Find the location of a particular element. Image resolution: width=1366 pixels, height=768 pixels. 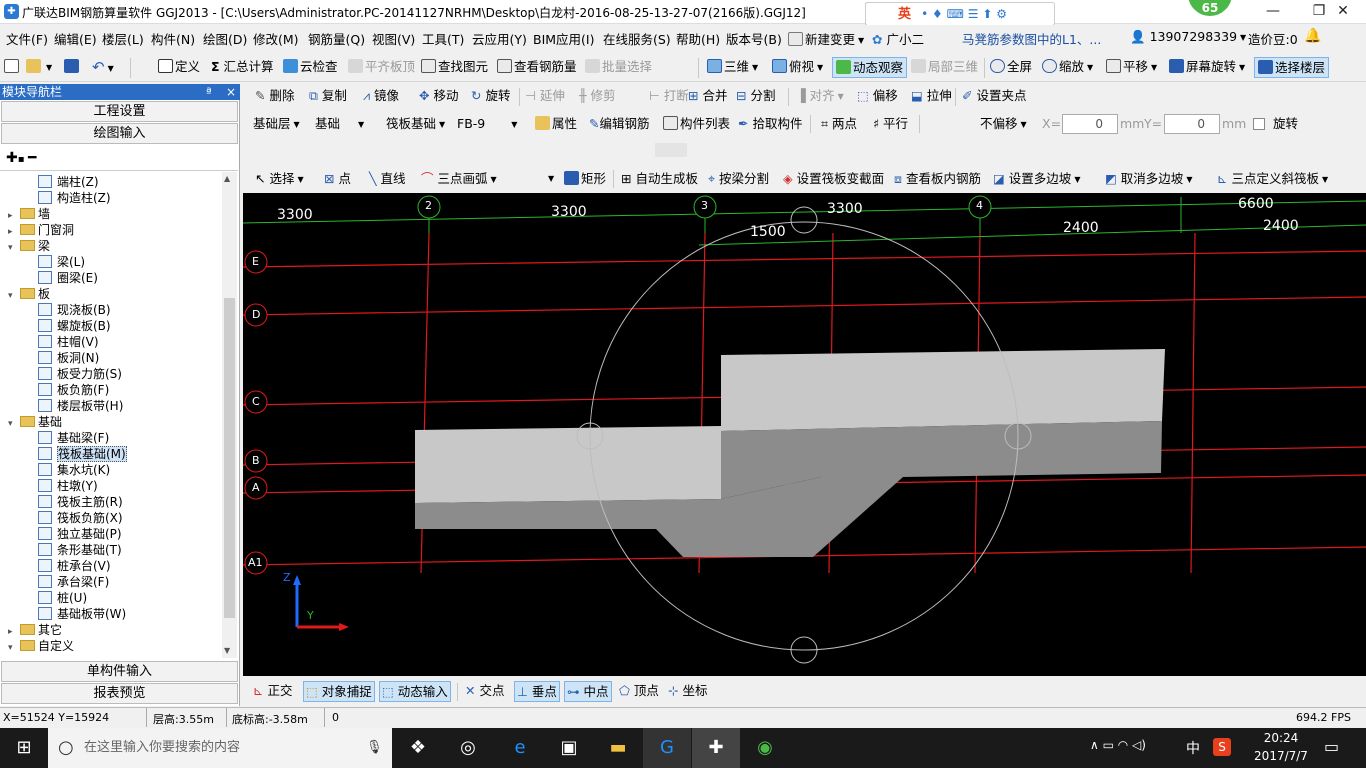

edit-rebar-button: ✎编辑钢筋 is located at coordinates (619, 124).